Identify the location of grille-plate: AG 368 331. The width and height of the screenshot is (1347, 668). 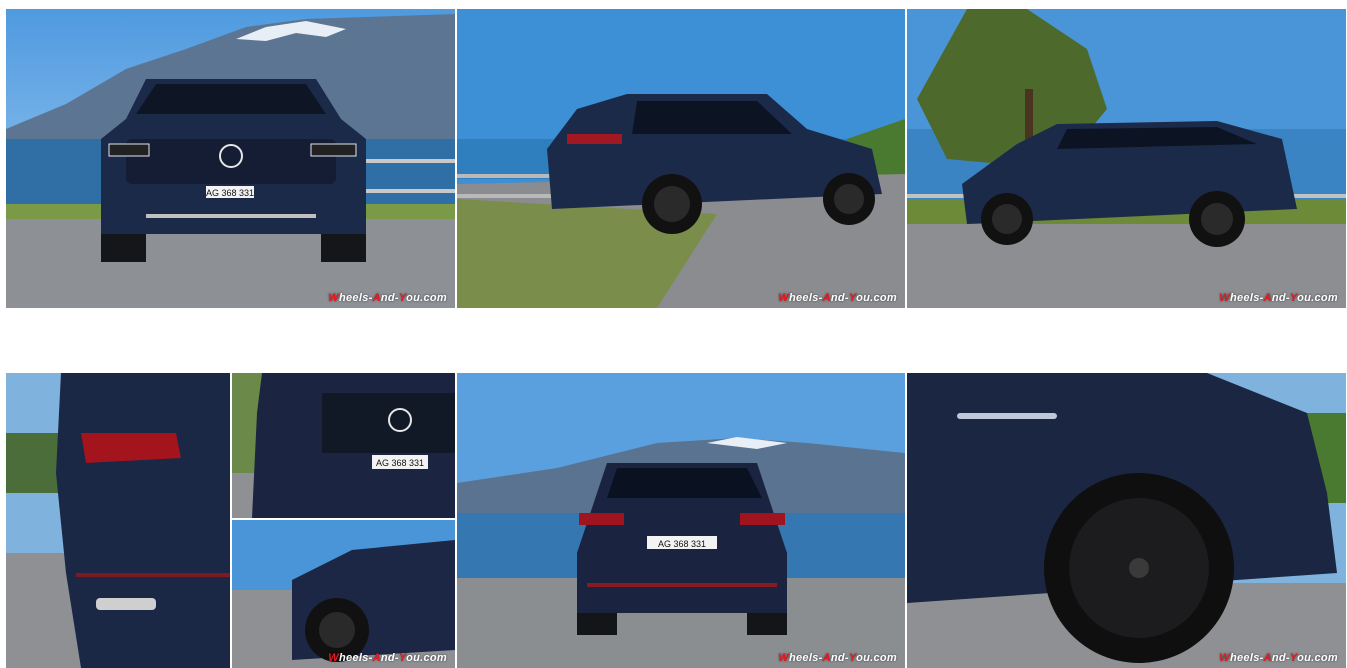
(400, 463).